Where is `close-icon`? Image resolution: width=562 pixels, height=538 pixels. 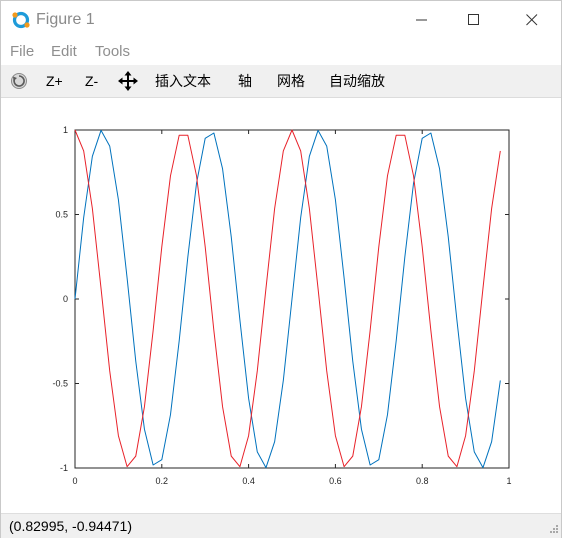
close-icon is located at coordinates (532, 20).